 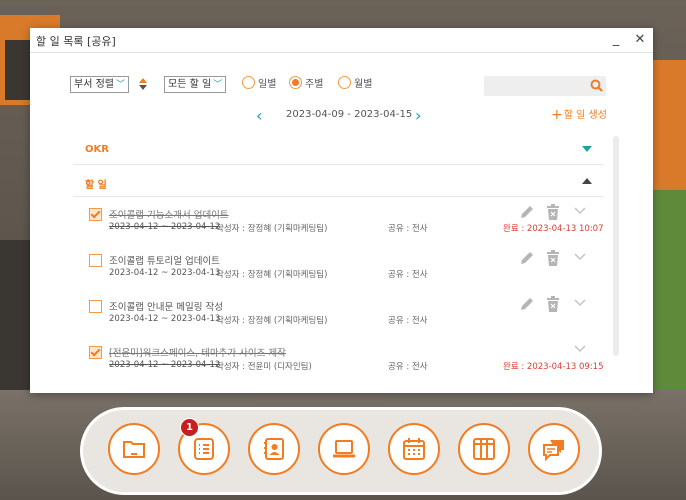 What do you see at coordinates (557, 115) in the screenshot?
I see `plus-icon: +` at bounding box center [557, 115].